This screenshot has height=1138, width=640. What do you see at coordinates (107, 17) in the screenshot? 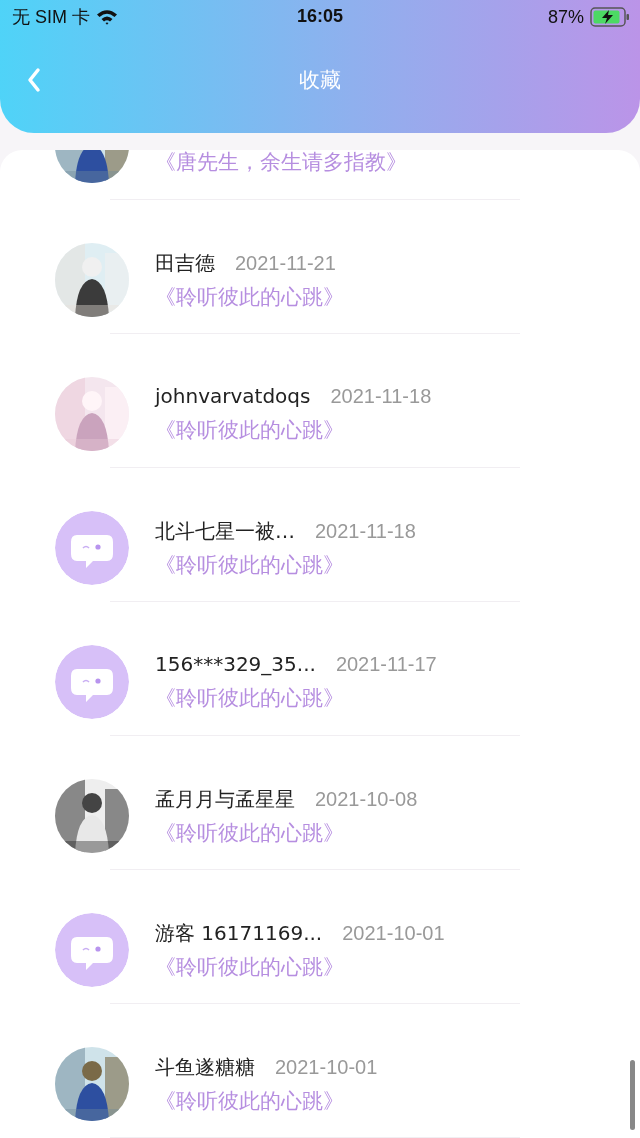
I see `wifi-icon` at bounding box center [107, 17].